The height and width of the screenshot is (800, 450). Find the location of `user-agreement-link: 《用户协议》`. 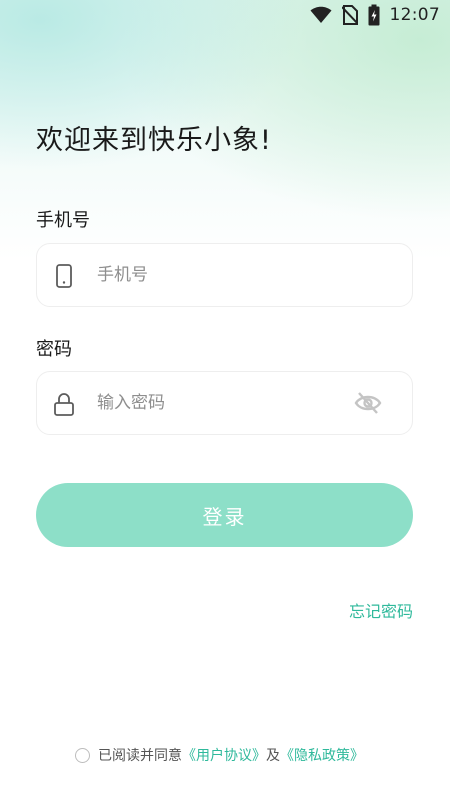

user-agreement-link: 《用户协议》 is located at coordinates (224, 755).